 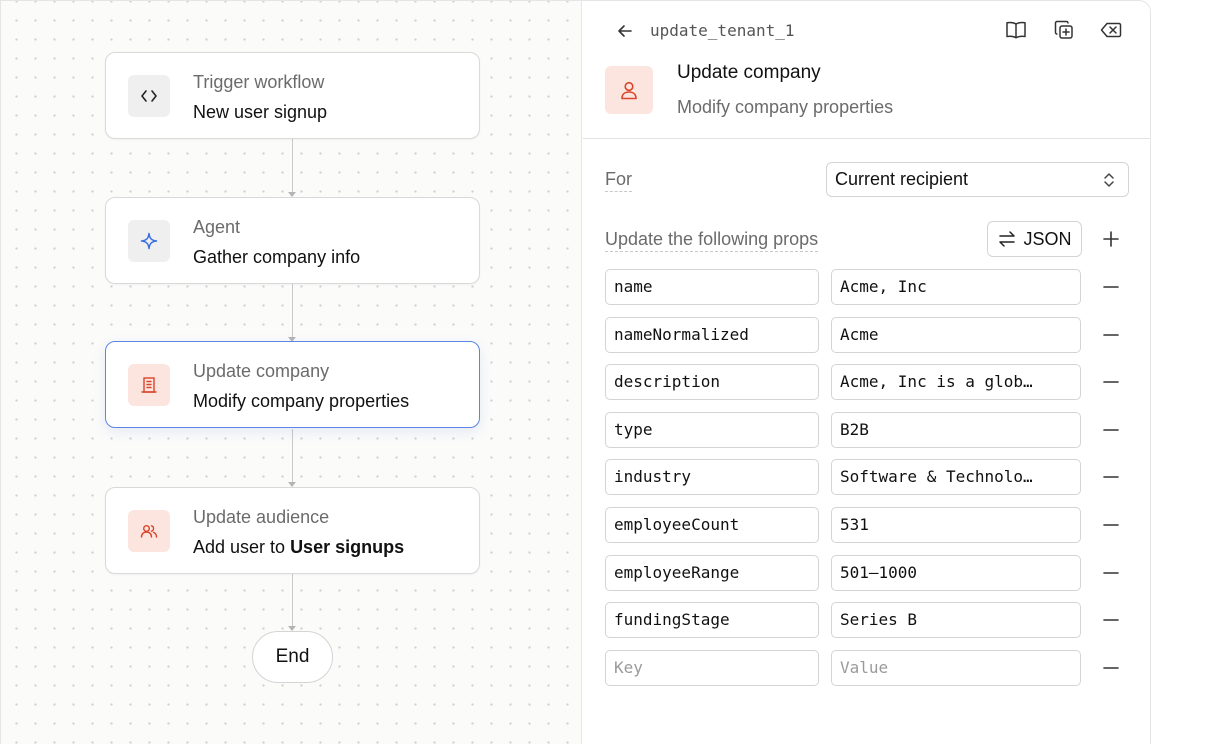 I want to click on prop-key-input: nameNormalized, so click(x=712, y=334).